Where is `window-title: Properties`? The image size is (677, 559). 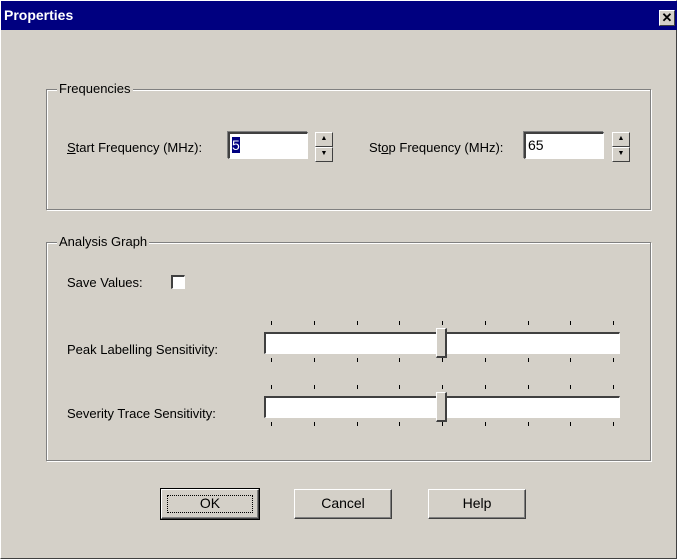 window-title: Properties is located at coordinates (39, 15).